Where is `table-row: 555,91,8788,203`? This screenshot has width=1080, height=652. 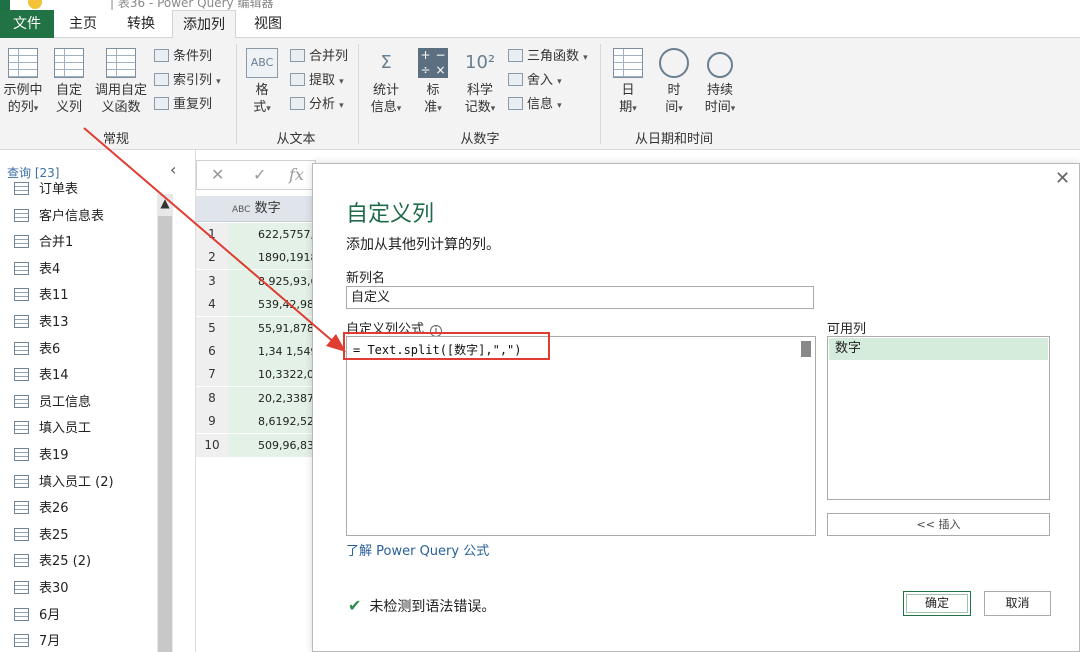 table-row: 555,91,8788,203 is located at coordinates (256, 328).